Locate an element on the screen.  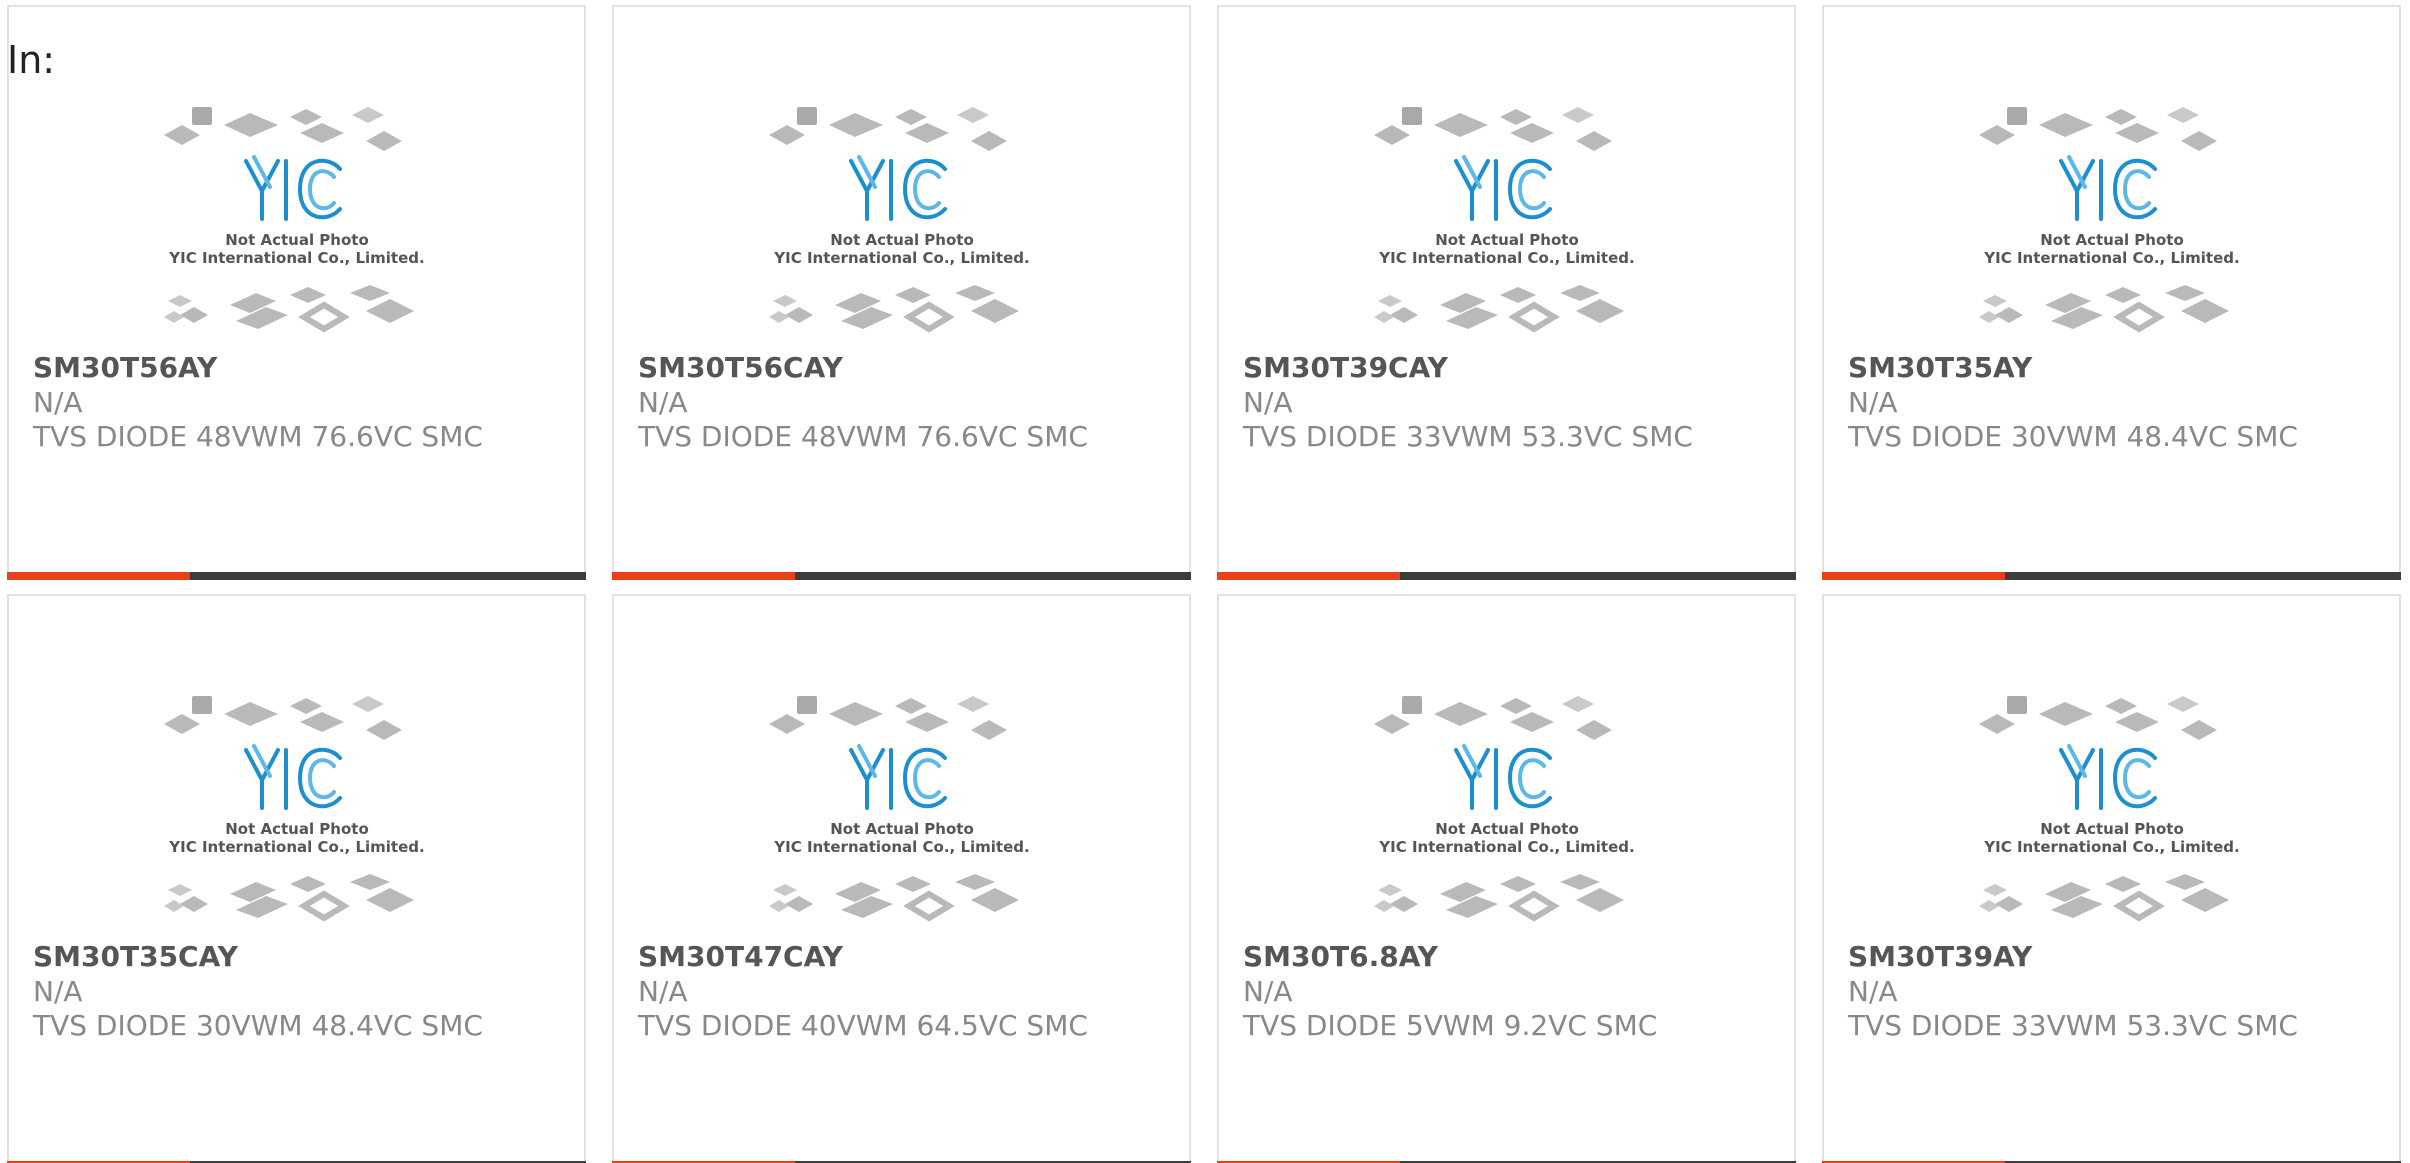
product-part-number: SM30T39AY is located at coordinates (1940, 957).